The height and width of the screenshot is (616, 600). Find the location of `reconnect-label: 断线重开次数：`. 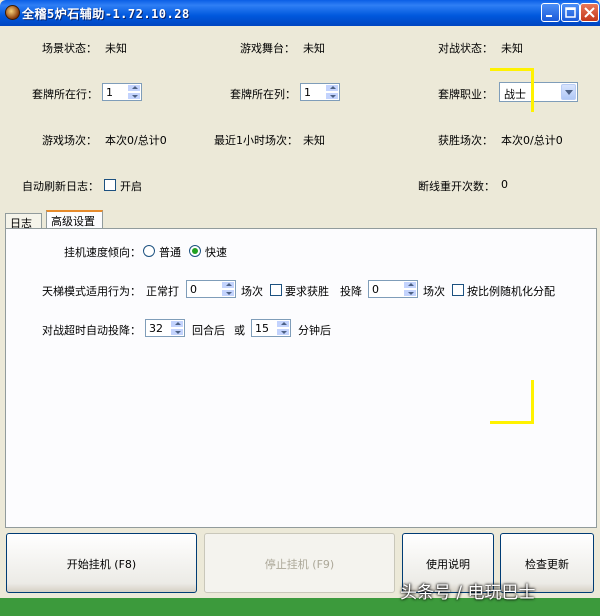

reconnect-label: 断线重开次数： is located at coordinates (456, 186).